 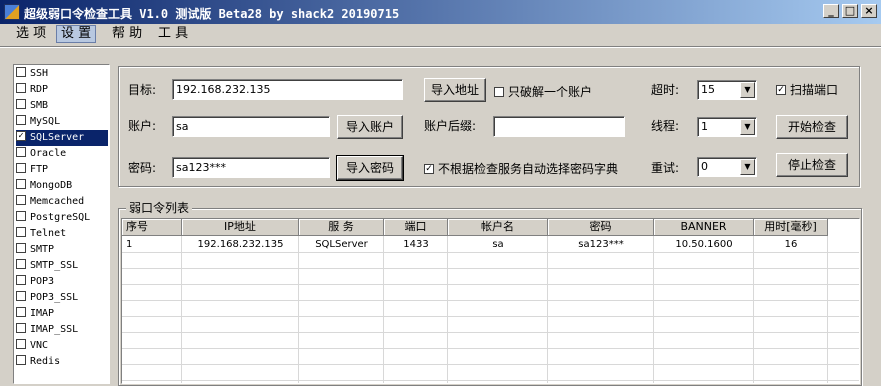 I want to click on import-account-button: 导入账户, so click(x=370, y=127).